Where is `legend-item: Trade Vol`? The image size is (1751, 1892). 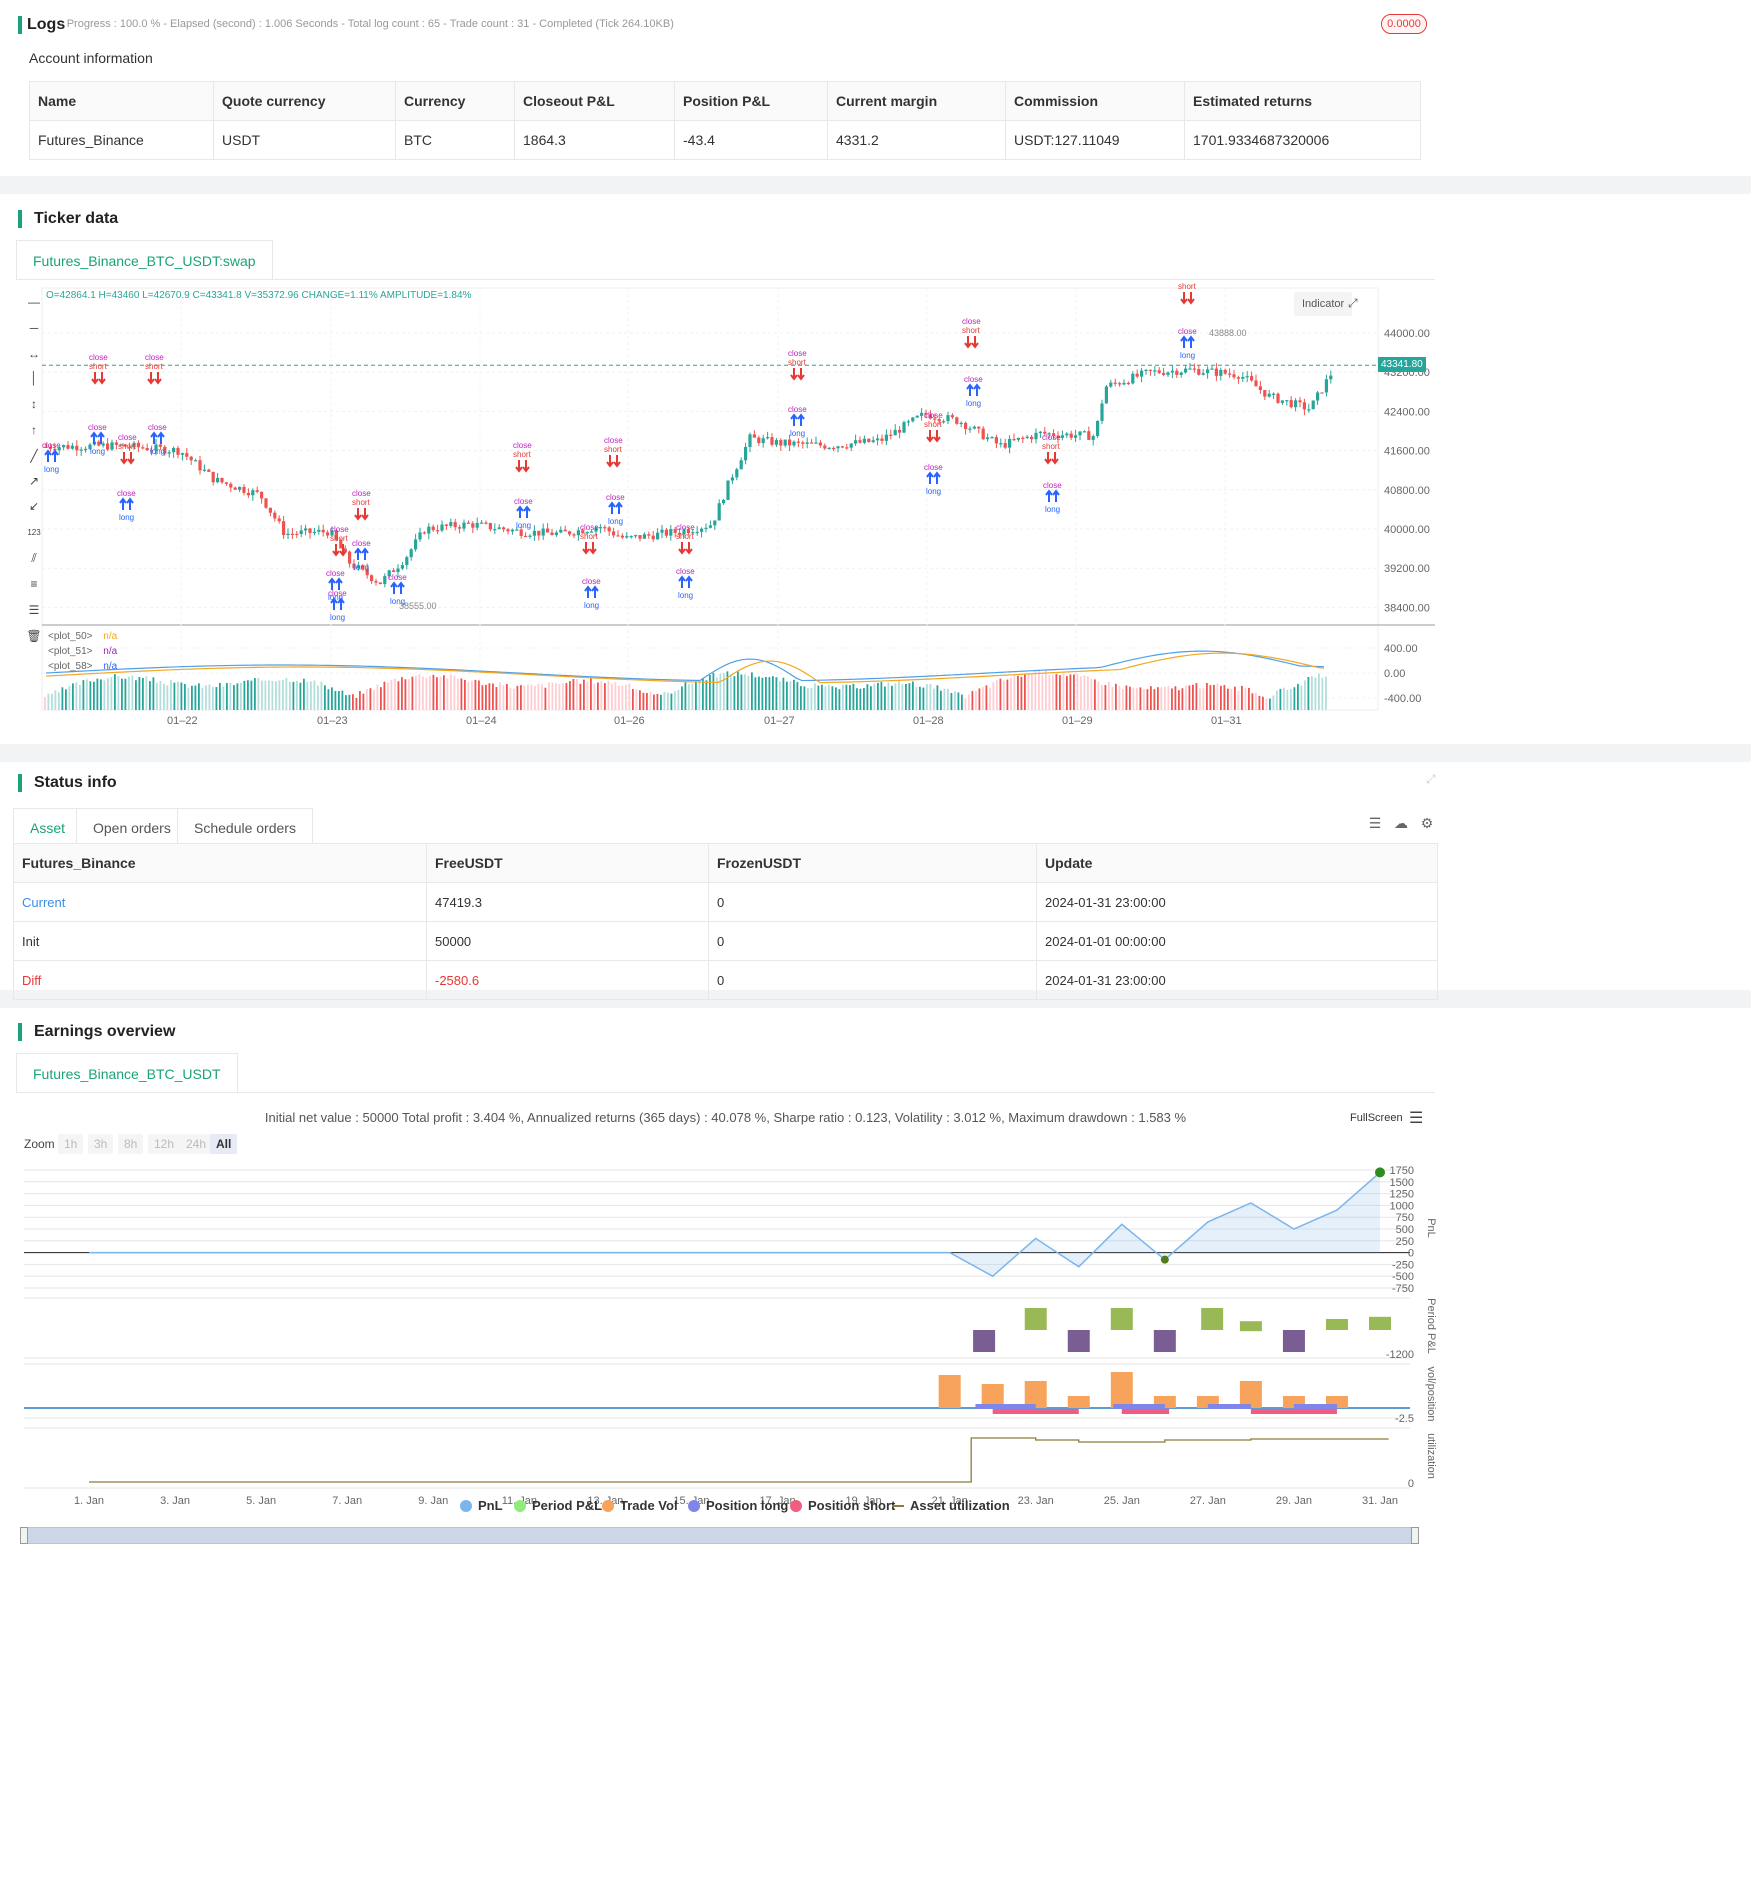
legend-item: Trade Vol is located at coordinates (640, 1505).